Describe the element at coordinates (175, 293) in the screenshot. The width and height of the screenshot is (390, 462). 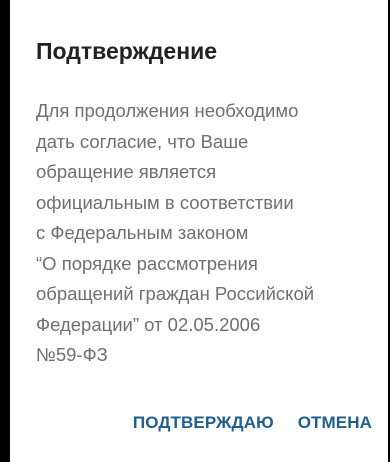
I see `message-line: обращений граждан Российской` at that location.